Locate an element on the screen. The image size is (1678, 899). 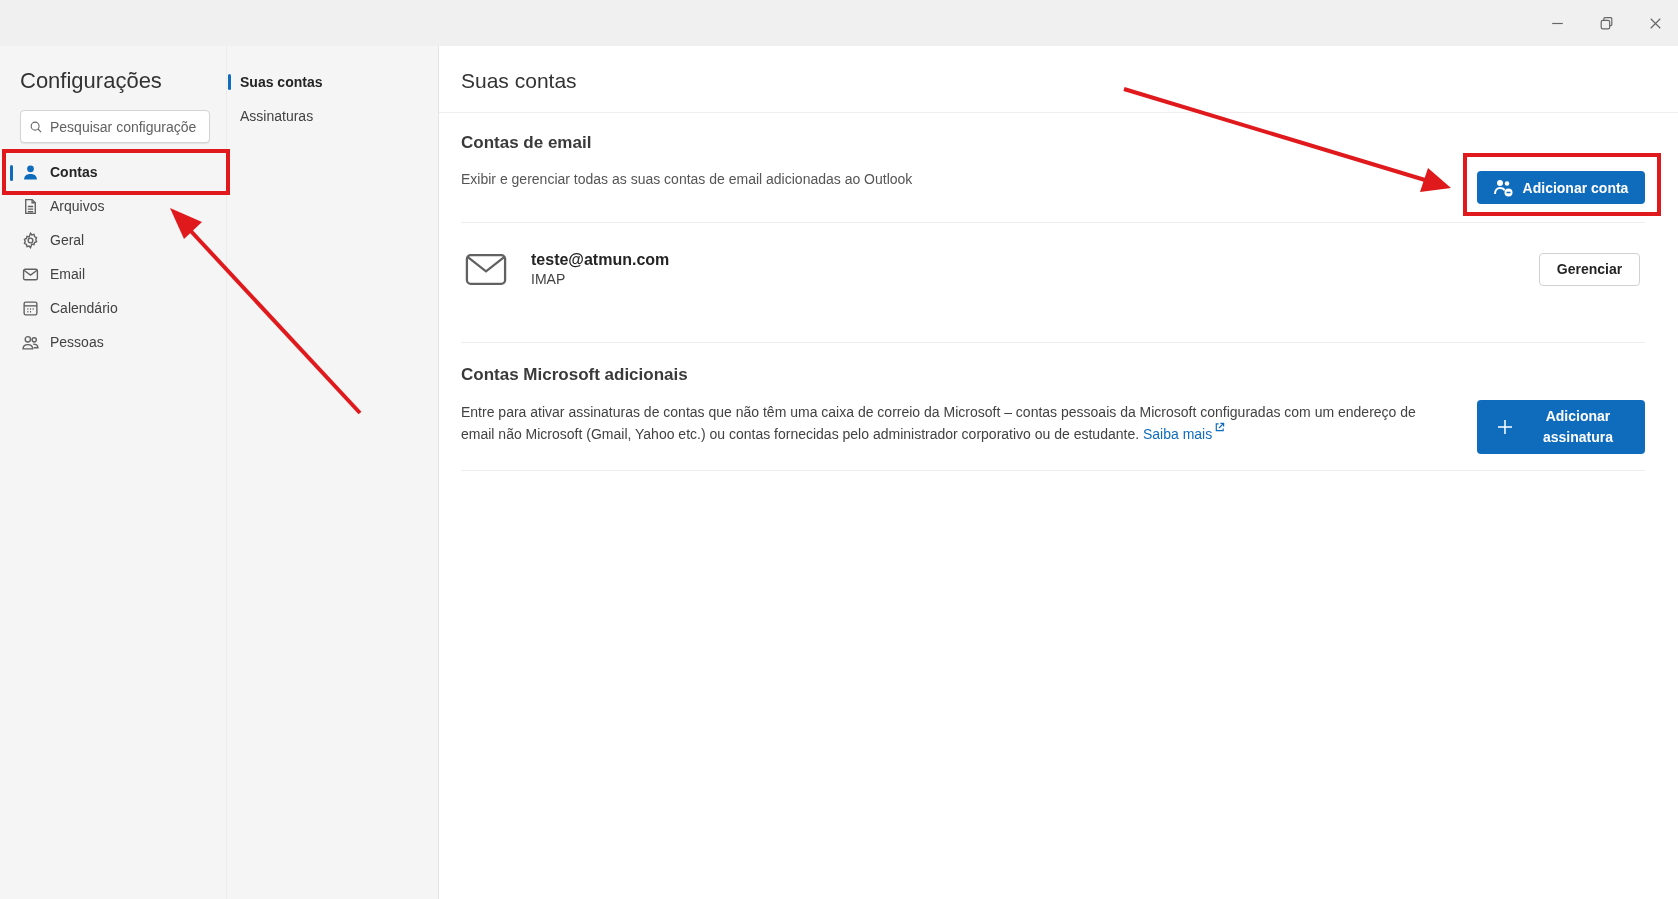
account-address: teste@atmun.com is located at coordinates (601, 260).